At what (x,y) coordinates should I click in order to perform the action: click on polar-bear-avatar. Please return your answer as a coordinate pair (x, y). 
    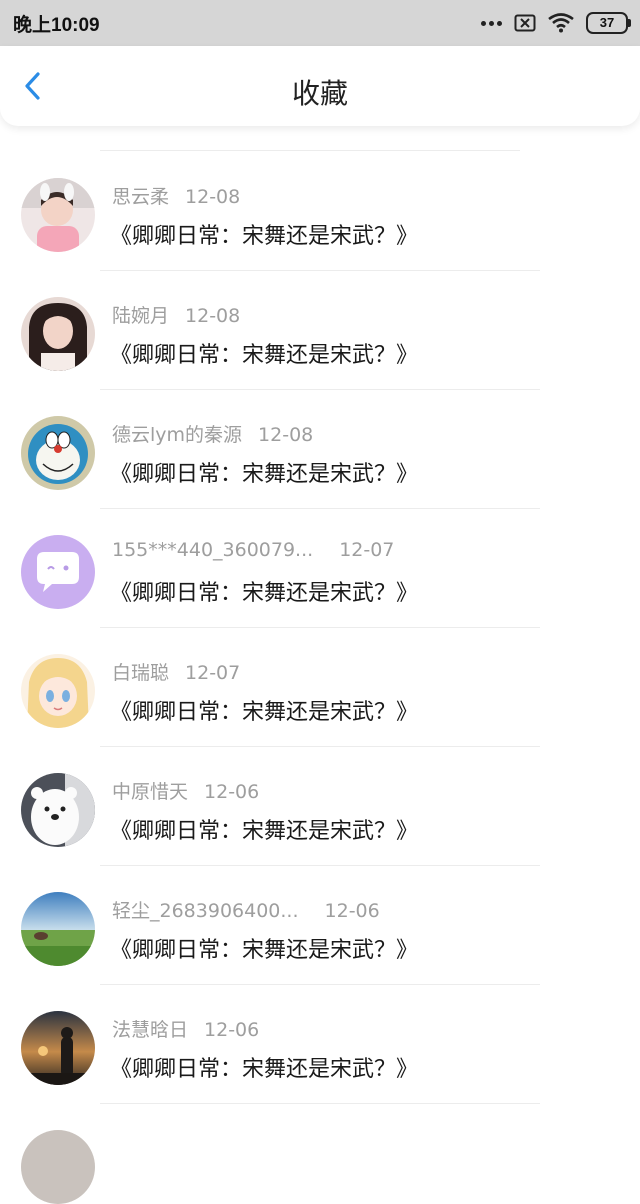
    Looking at the image, I should click on (58, 810).